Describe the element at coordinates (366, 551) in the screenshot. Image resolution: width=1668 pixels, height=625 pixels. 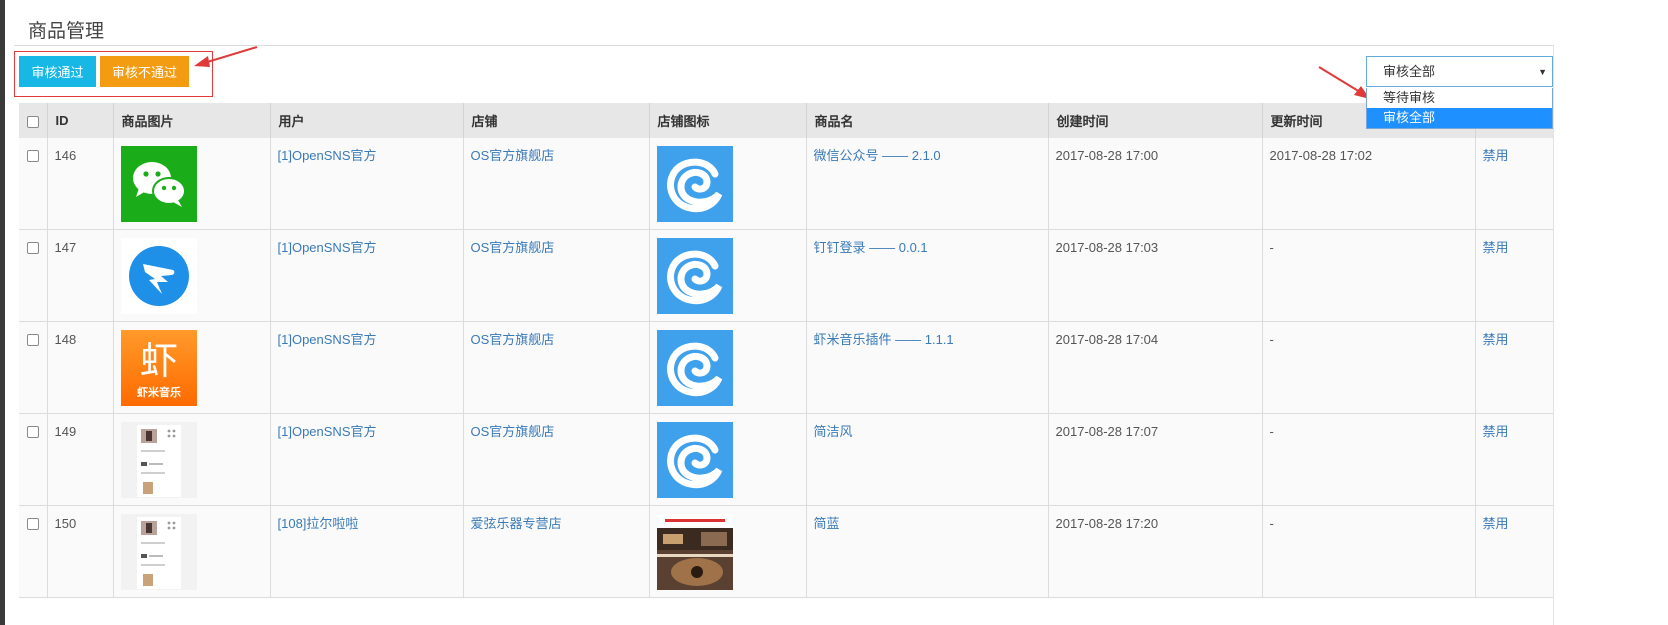
I see `cell-user: [108]拉尔啦啦` at that location.